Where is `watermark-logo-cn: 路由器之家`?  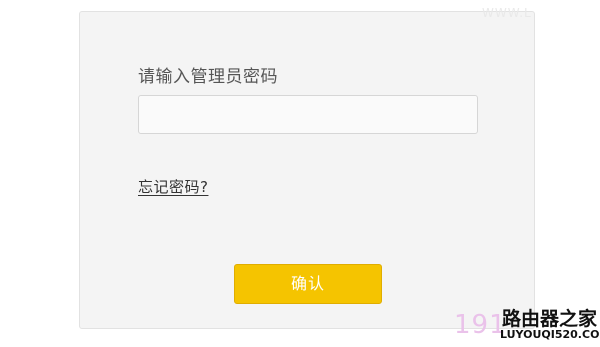
watermark-logo-cn: 路由器之家 is located at coordinates (550, 319).